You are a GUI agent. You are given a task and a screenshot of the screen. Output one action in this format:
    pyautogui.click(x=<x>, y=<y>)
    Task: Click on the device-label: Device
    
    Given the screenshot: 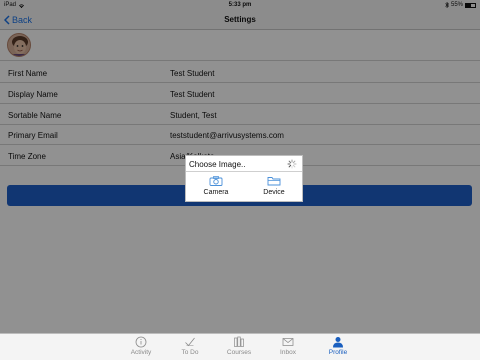 What is the action you would take?
    pyautogui.click(x=274, y=192)
    